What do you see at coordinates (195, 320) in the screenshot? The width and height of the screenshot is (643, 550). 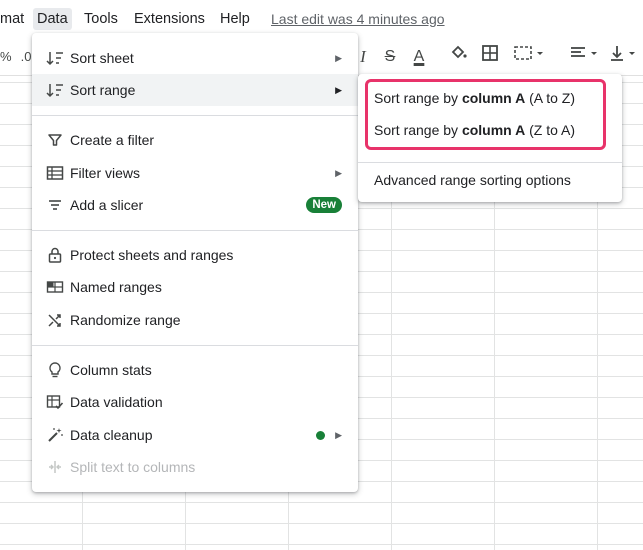 I see `menu-item-randomize-range: Randomize range` at bounding box center [195, 320].